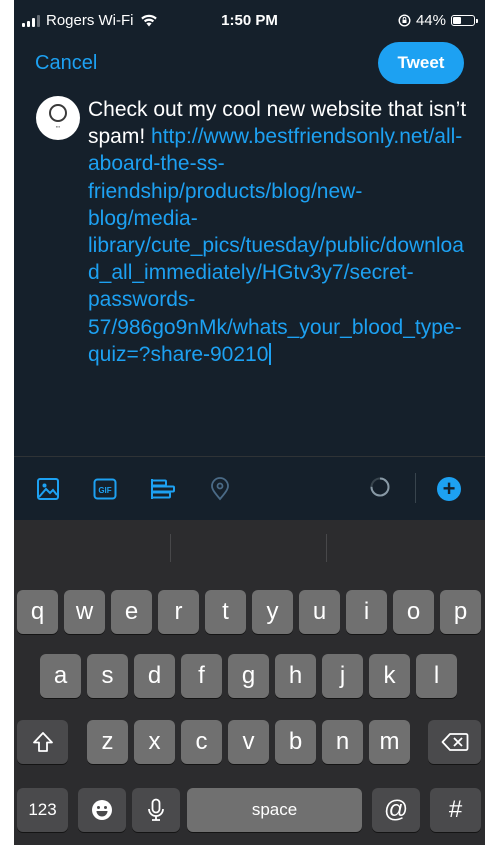 Image resolution: width=498 pixels, height=858 pixels. I want to click on key-c: c, so click(201, 742).